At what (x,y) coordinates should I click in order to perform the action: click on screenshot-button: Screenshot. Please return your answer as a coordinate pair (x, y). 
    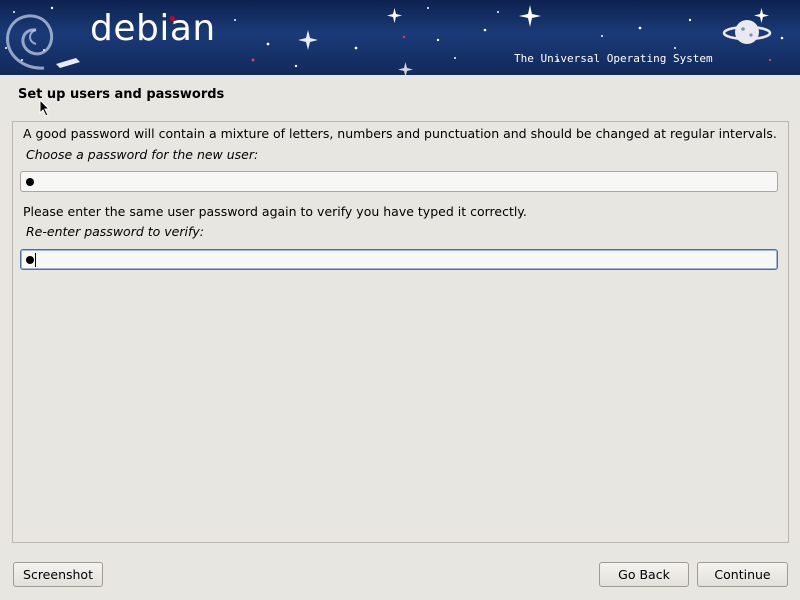
    Looking at the image, I should click on (58, 574).